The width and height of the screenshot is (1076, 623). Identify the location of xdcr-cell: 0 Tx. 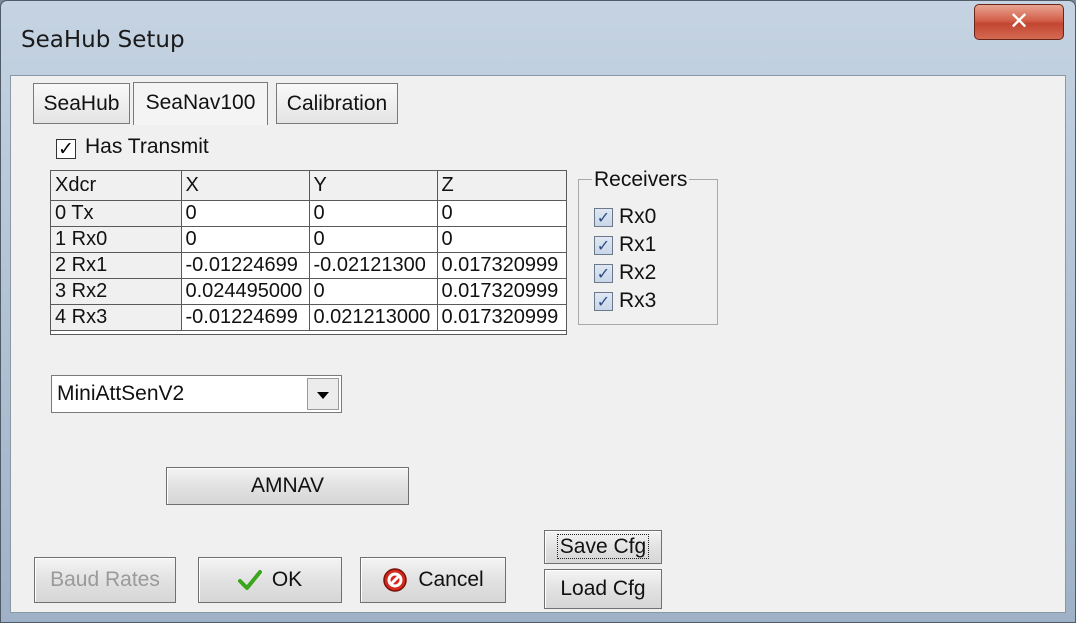
(116, 213).